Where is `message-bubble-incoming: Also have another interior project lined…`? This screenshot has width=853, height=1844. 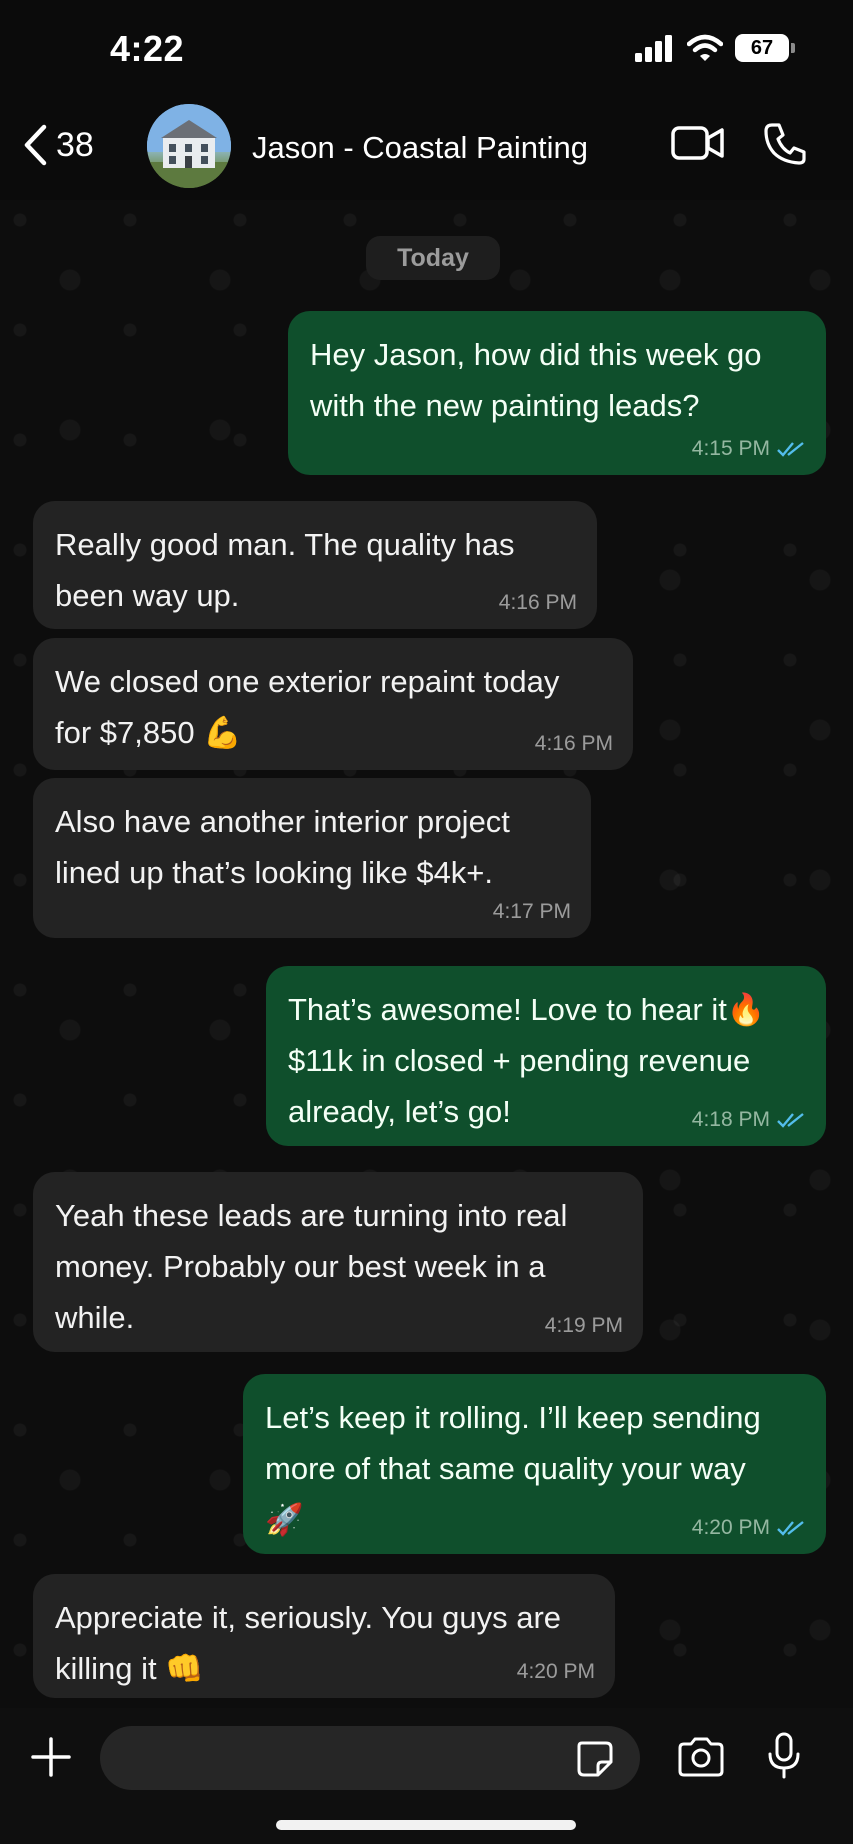
message-bubble-incoming: Also have another interior project lined… is located at coordinates (312, 858).